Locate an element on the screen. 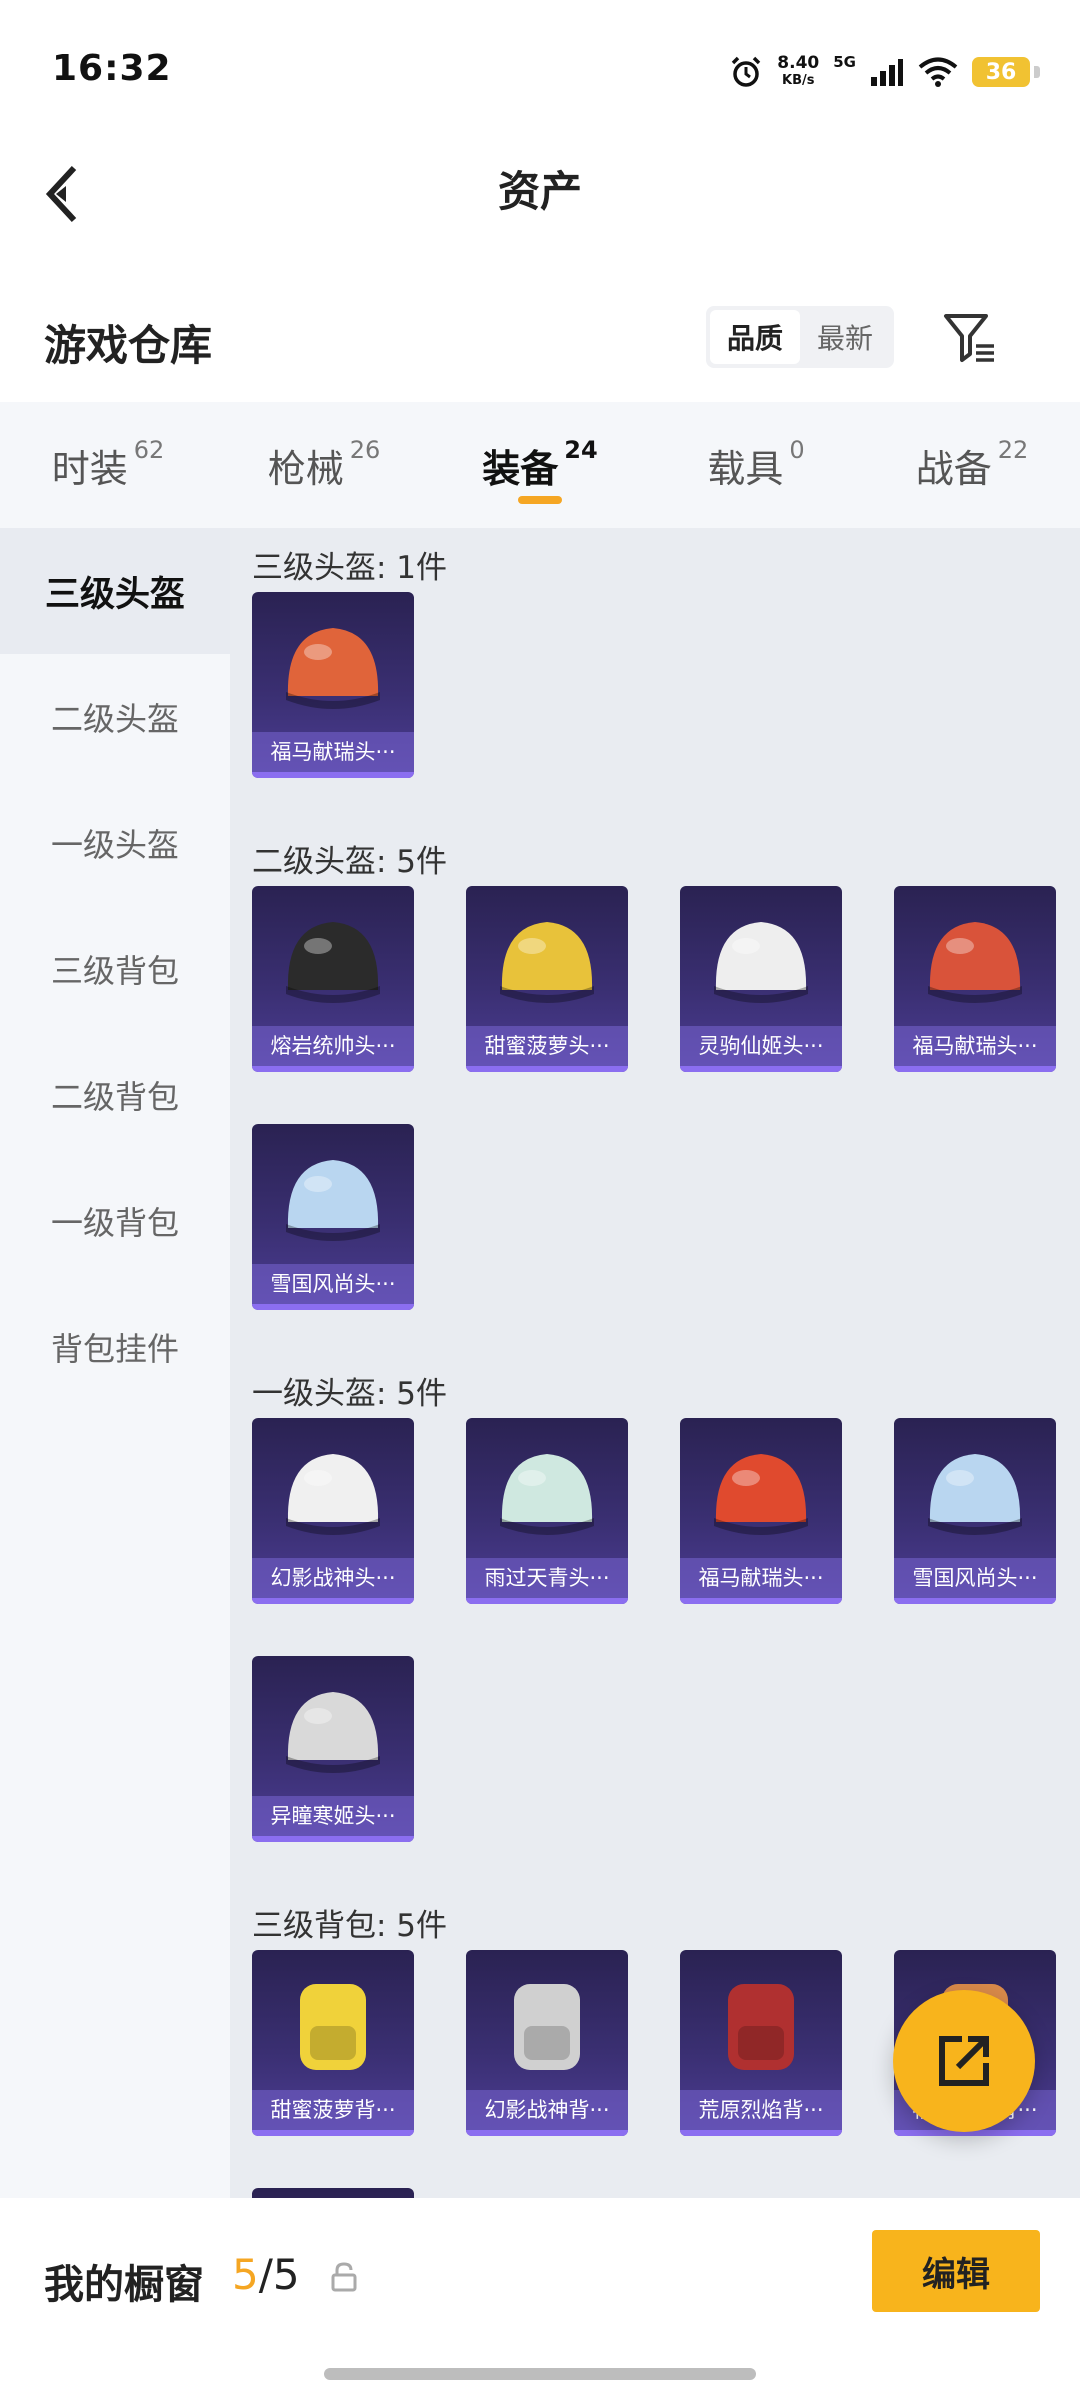 This screenshot has width=1080, height=2400. alarm-icon is located at coordinates (746, 71).